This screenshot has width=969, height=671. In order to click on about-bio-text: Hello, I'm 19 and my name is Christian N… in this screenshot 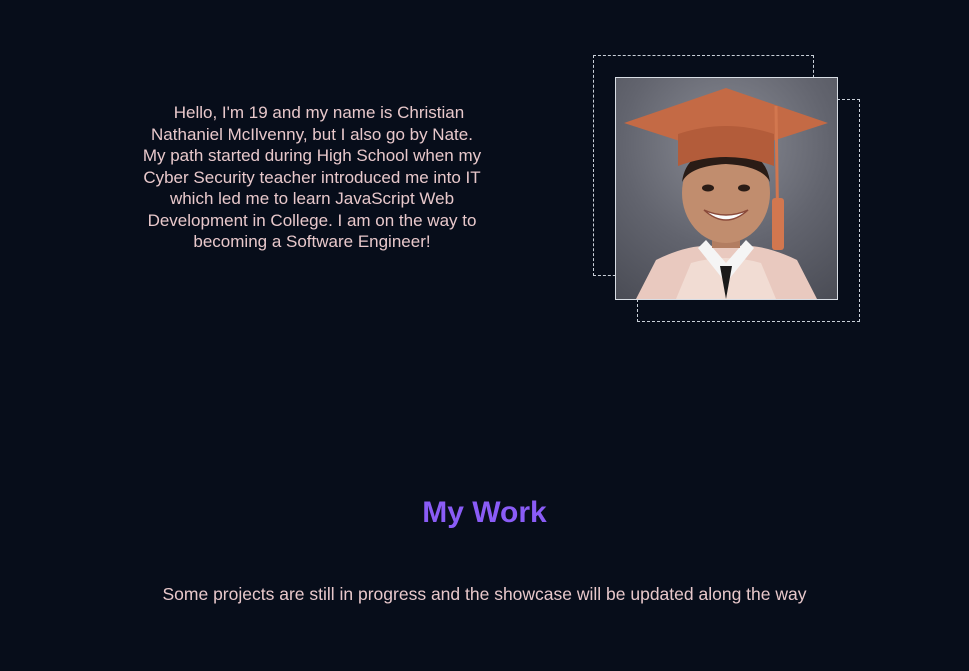, I will do `click(312, 177)`.